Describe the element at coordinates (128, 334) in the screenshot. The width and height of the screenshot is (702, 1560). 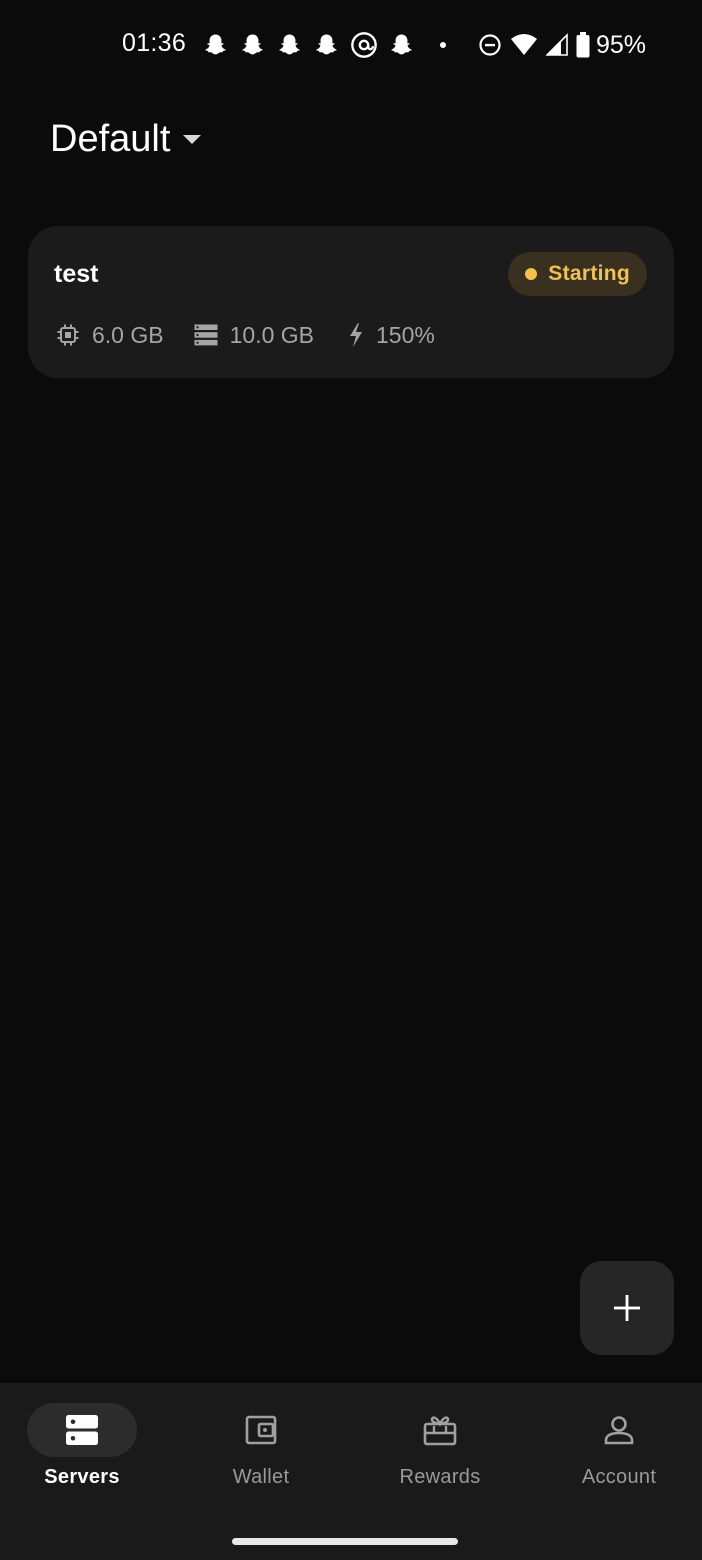
I see `memory-value: 6.0 GB` at that location.